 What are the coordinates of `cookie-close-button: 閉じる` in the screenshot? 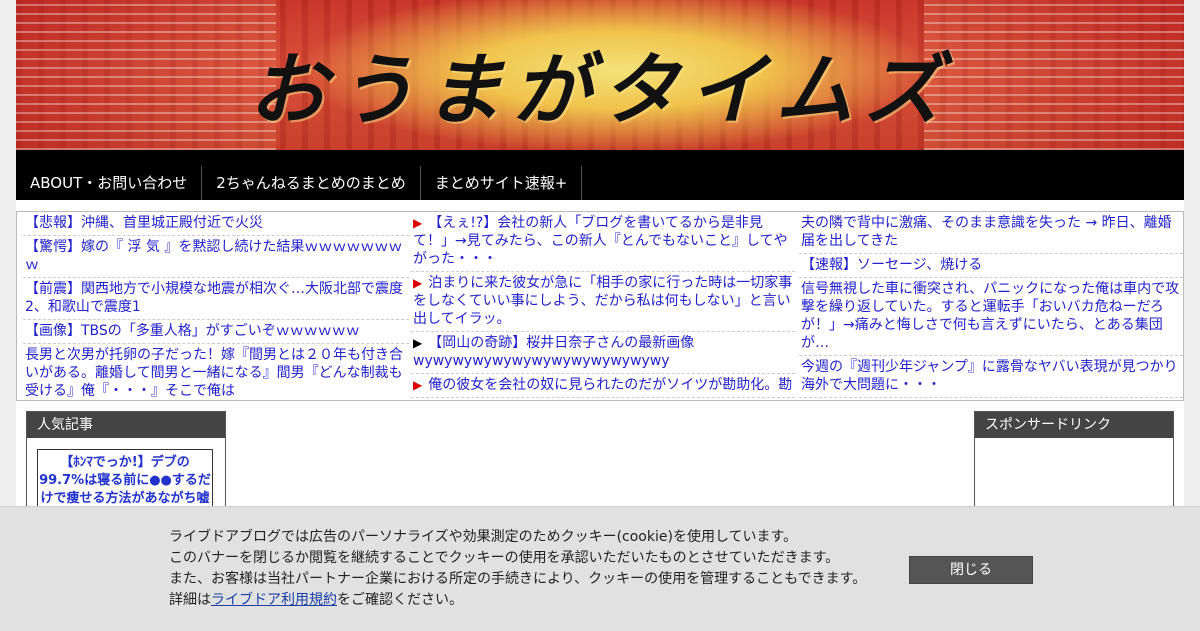 It's located at (971, 570).